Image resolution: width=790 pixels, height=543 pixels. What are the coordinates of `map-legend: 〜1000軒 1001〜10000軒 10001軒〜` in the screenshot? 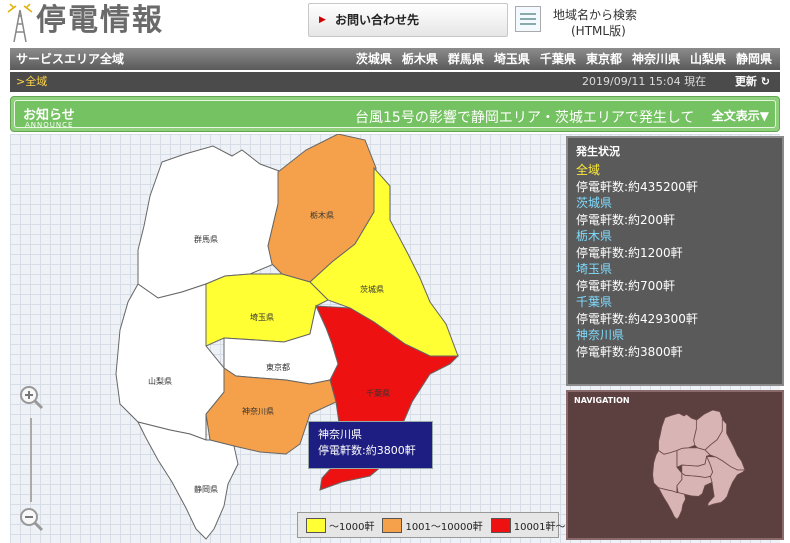 It's located at (431, 525).